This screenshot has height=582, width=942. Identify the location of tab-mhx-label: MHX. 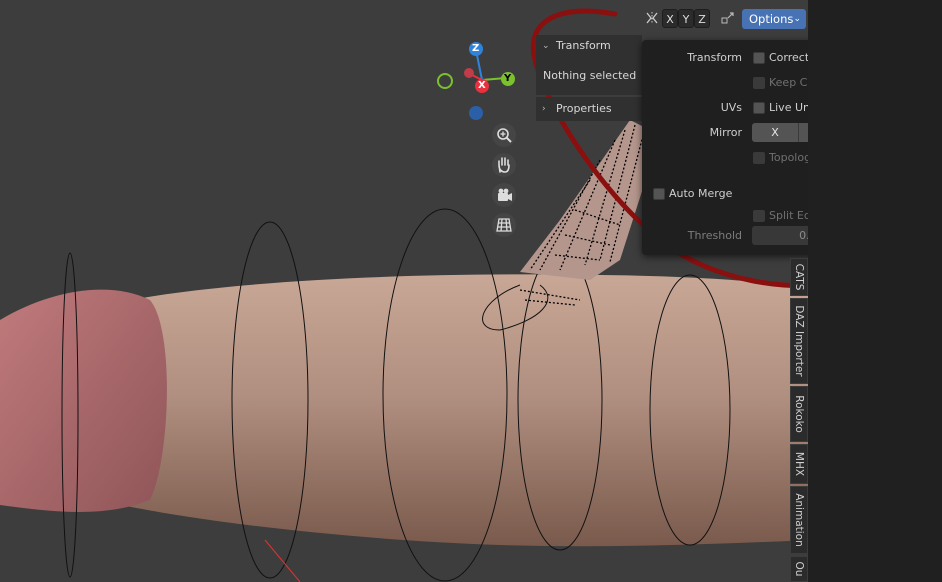
(799, 464).